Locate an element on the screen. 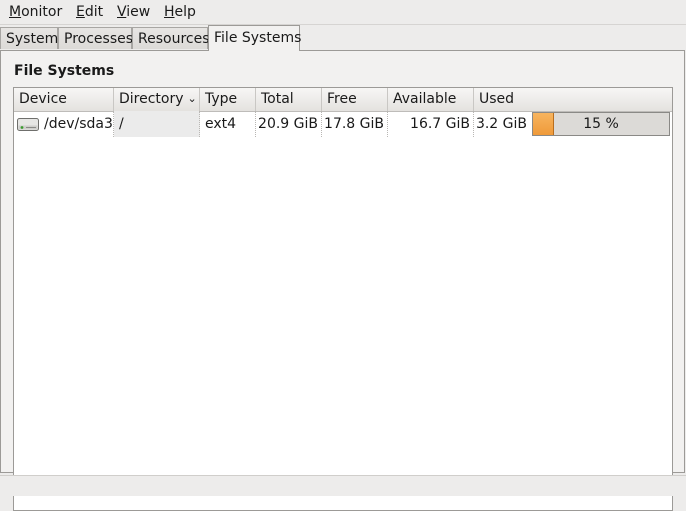  menu-bar: Monitor Edit View Help is located at coordinates (343, 12).